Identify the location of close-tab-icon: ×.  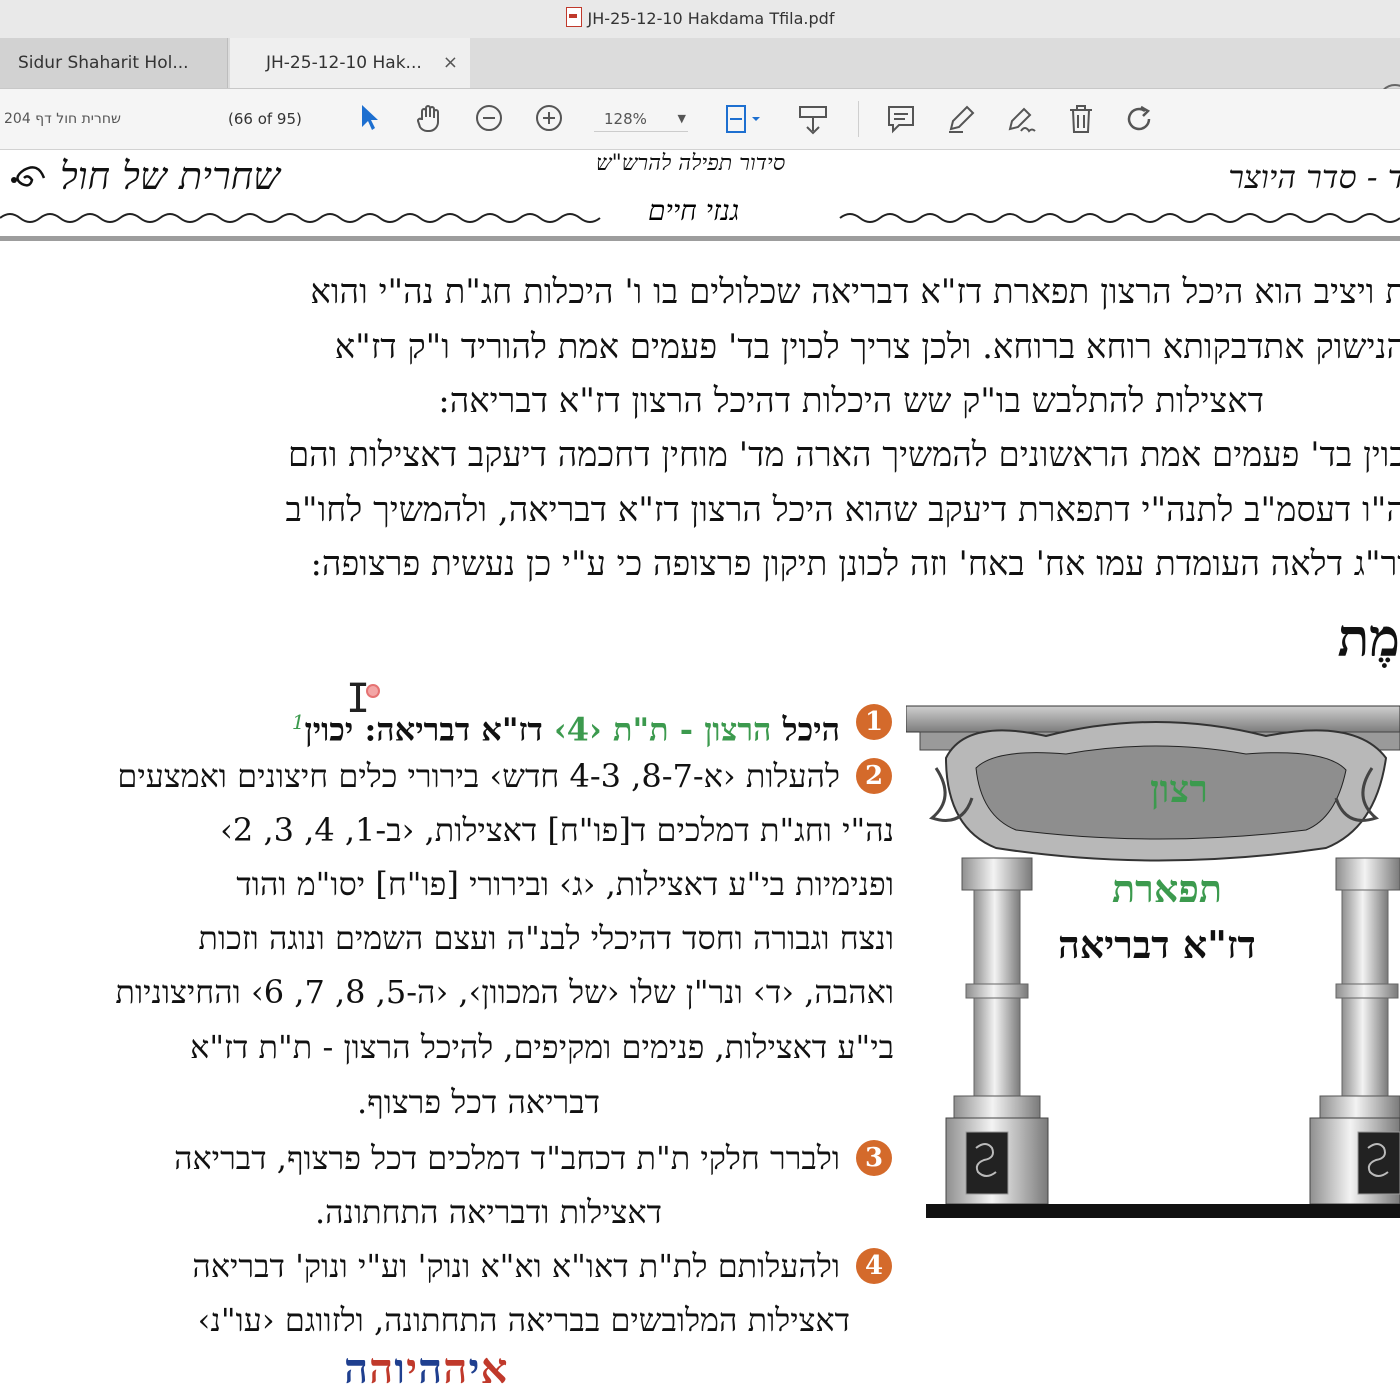
(450, 63).